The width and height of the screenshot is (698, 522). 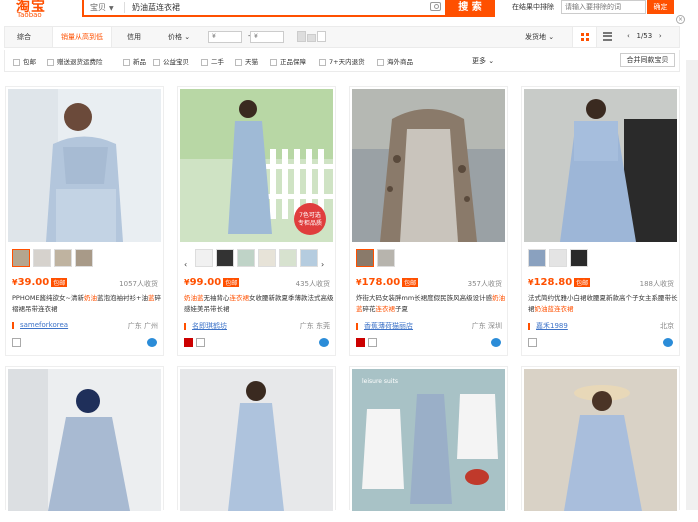 I want to click on taobao-logo: 淘宝 Taobao, so click(x=35, y=10).